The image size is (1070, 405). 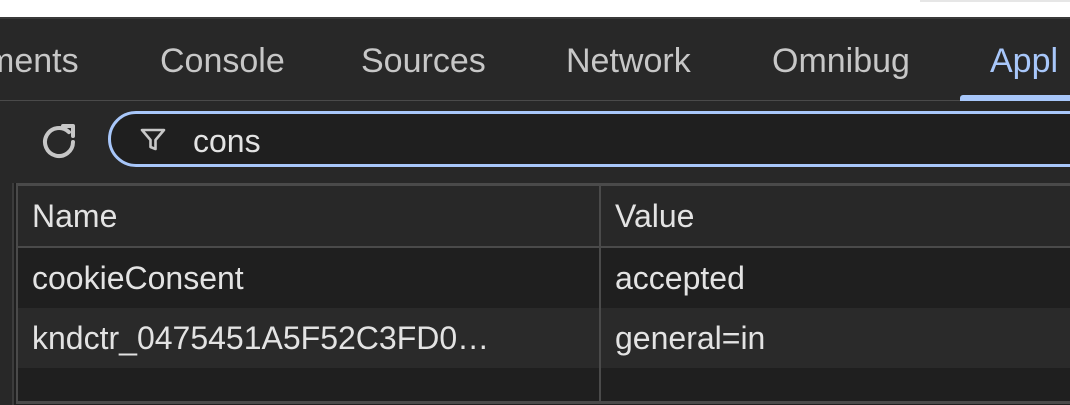 What do you see at coordinates (222, 61) in the screenshot?
I see `tab-console: Console` at bounding box center [222, 61].